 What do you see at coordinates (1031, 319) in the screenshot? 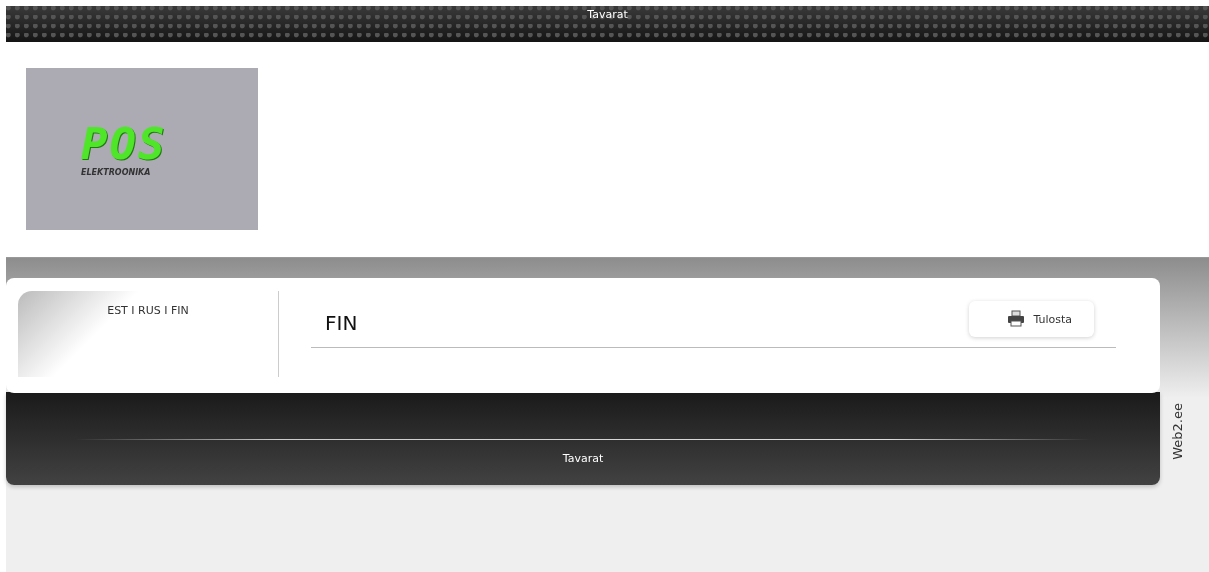
I see `print-button: Tulosta` at bounding box center [1031, 319].